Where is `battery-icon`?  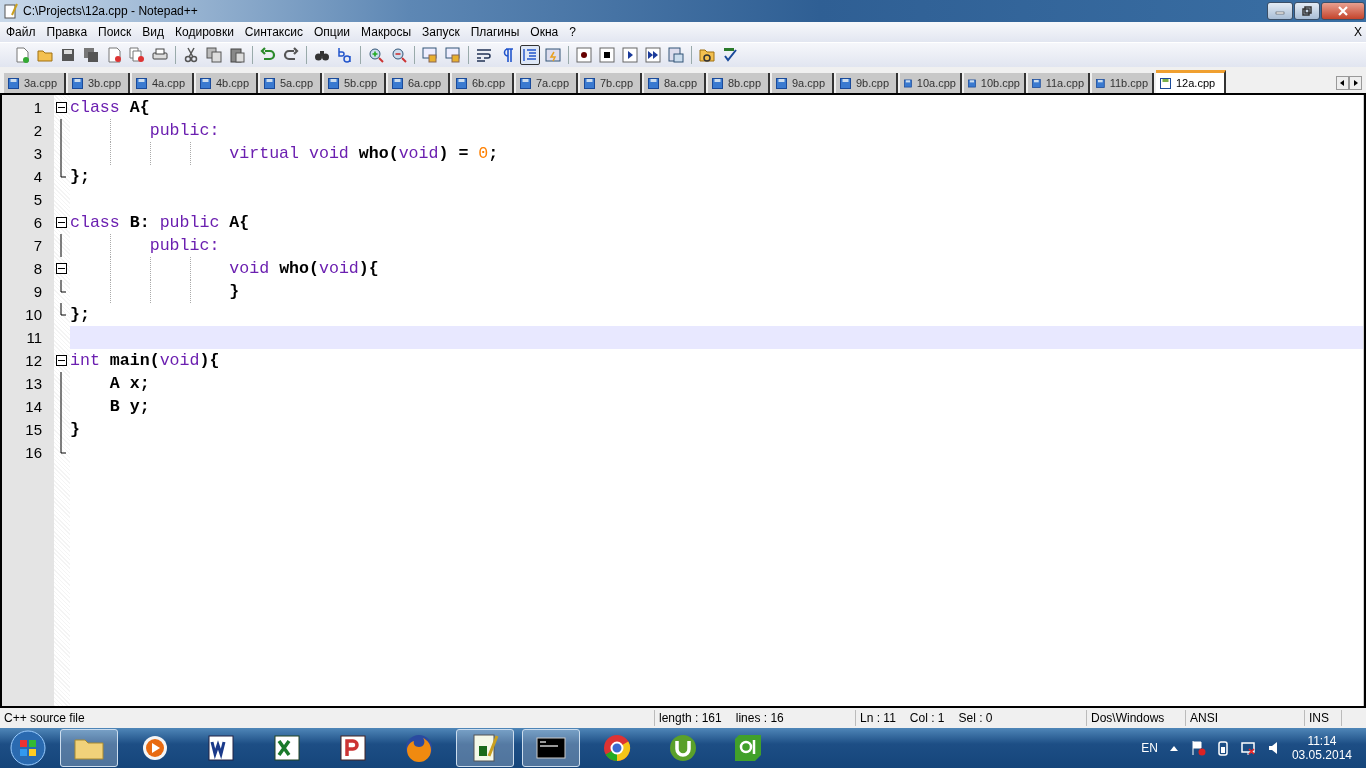
battery-icon is located at coordinates (1222, 748).